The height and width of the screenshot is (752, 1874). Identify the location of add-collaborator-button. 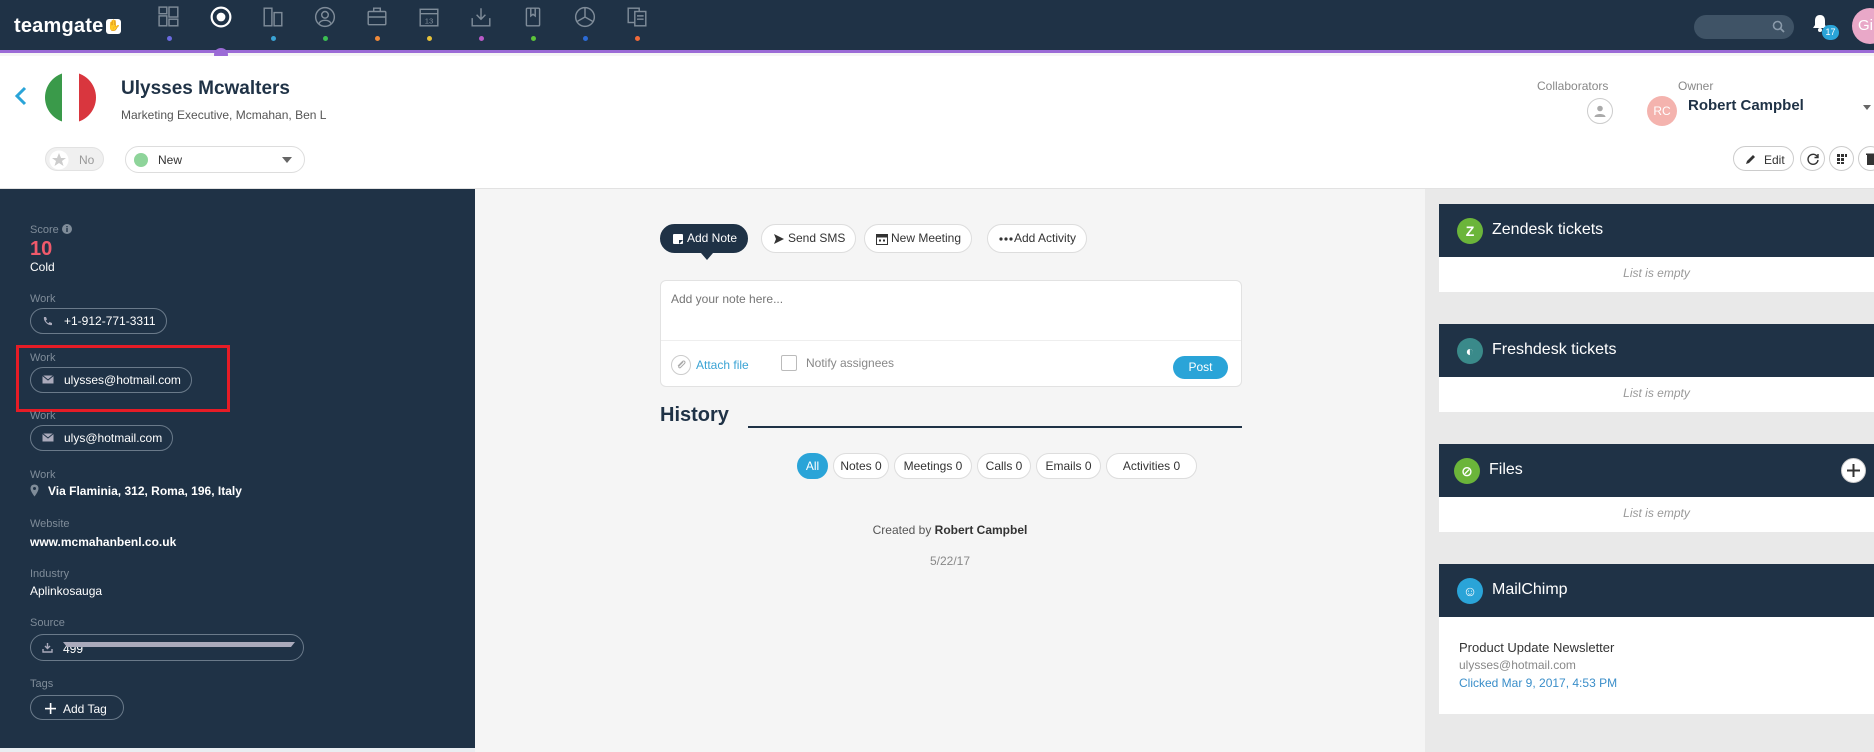
(1600, 111).